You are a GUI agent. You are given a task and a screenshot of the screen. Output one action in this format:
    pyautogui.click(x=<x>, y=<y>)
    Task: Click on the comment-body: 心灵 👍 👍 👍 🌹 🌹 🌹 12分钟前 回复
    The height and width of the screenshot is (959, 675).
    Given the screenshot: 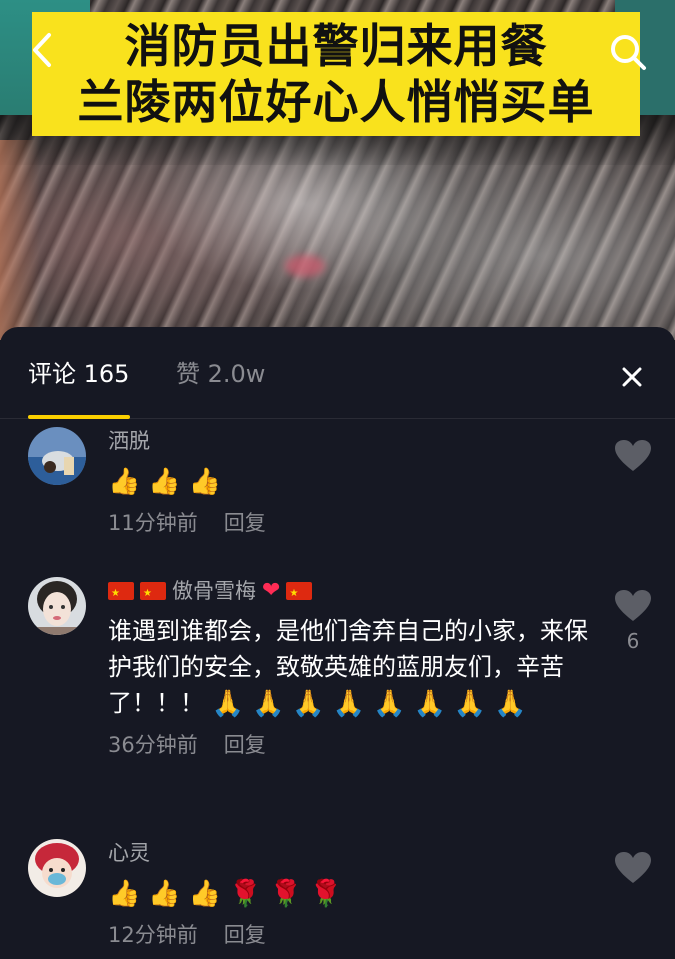 What is the action you would take?
    pyautogui.click(x=348, y=894)
    